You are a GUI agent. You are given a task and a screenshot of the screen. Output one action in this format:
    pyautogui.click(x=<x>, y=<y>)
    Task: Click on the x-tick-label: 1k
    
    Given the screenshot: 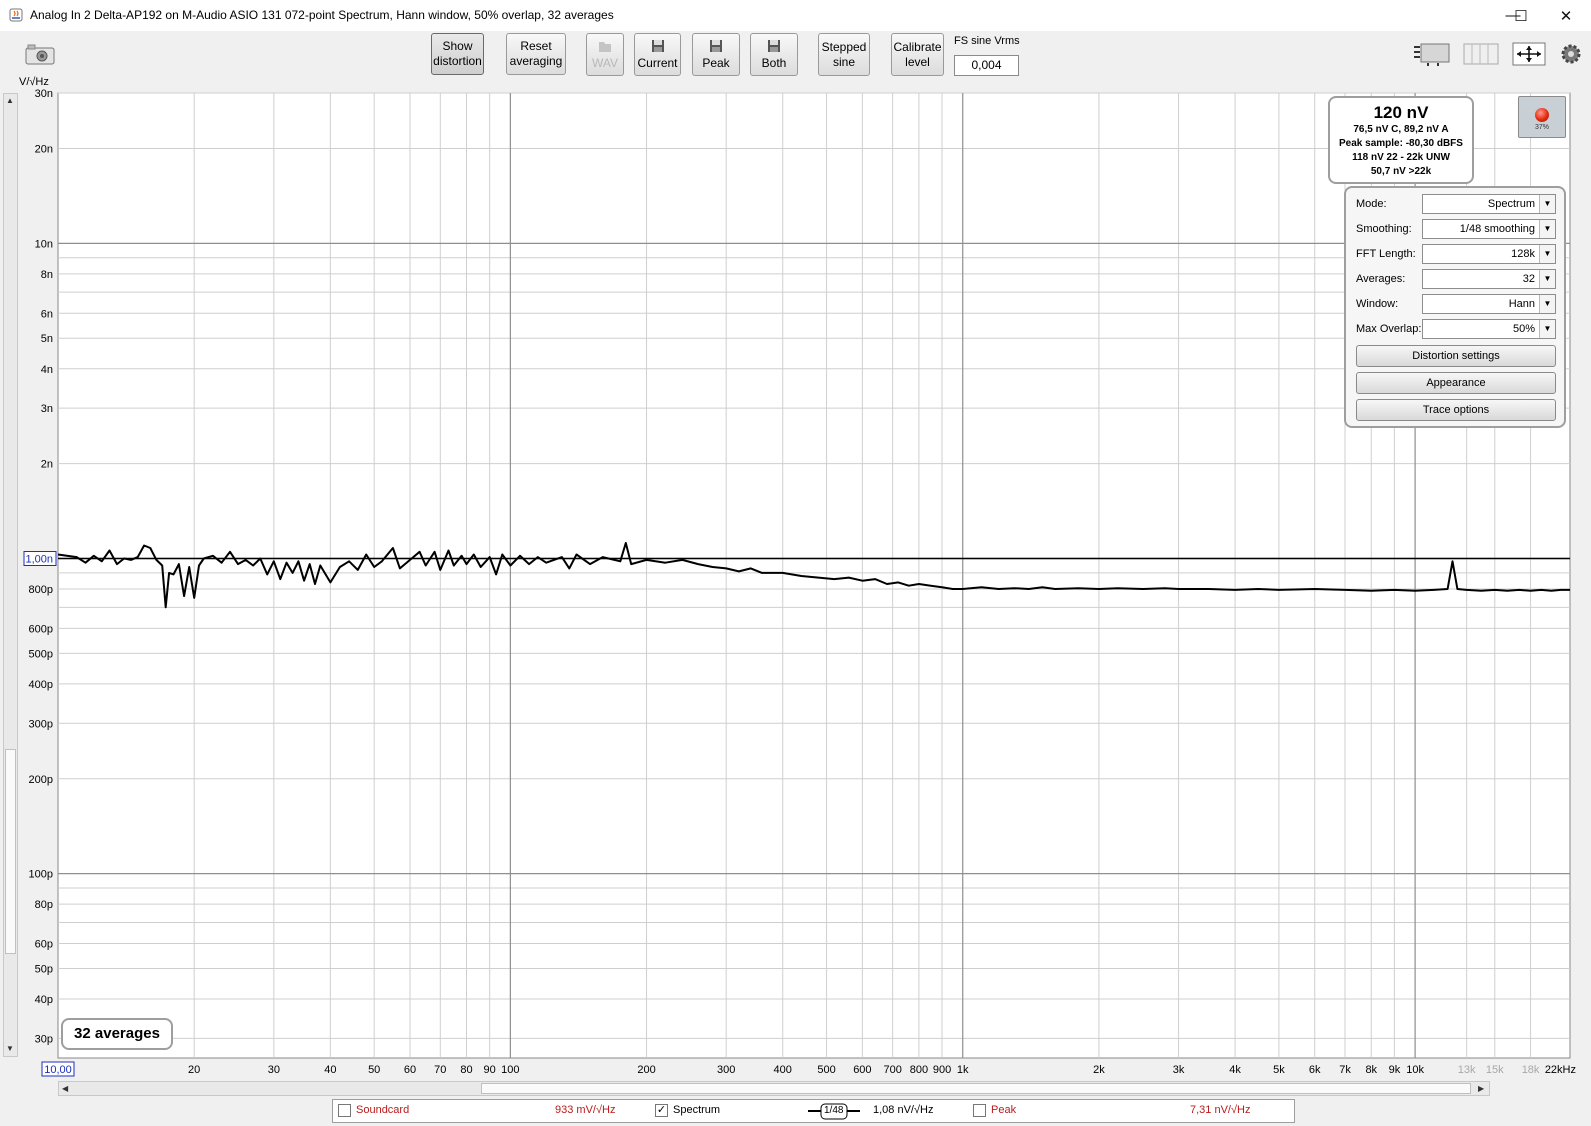 What is the action you would take?
    pyautogui.click(x=963, y=1070)
    